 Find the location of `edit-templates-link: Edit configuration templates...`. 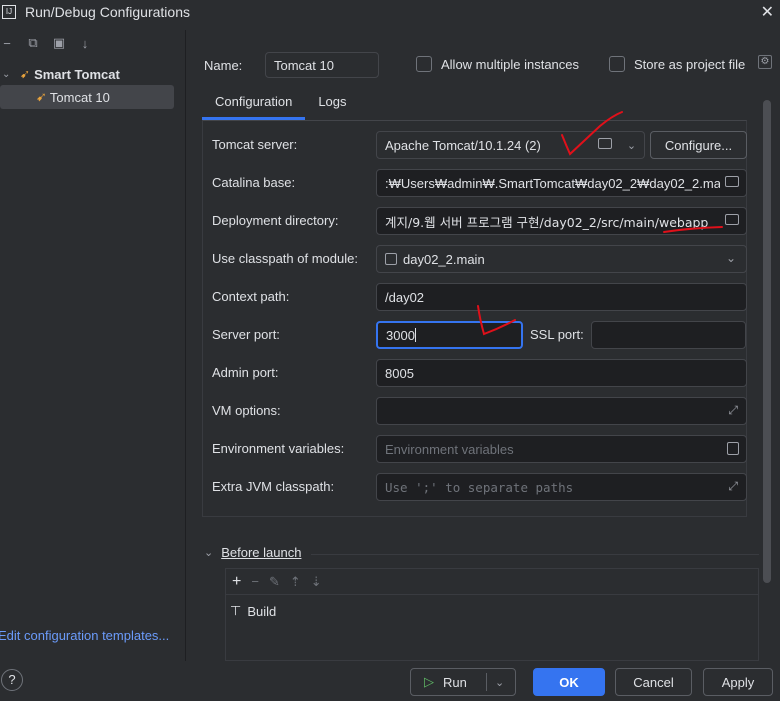

edit-templates-link: Edit configuration templates... is located at coordinates (84, 635).